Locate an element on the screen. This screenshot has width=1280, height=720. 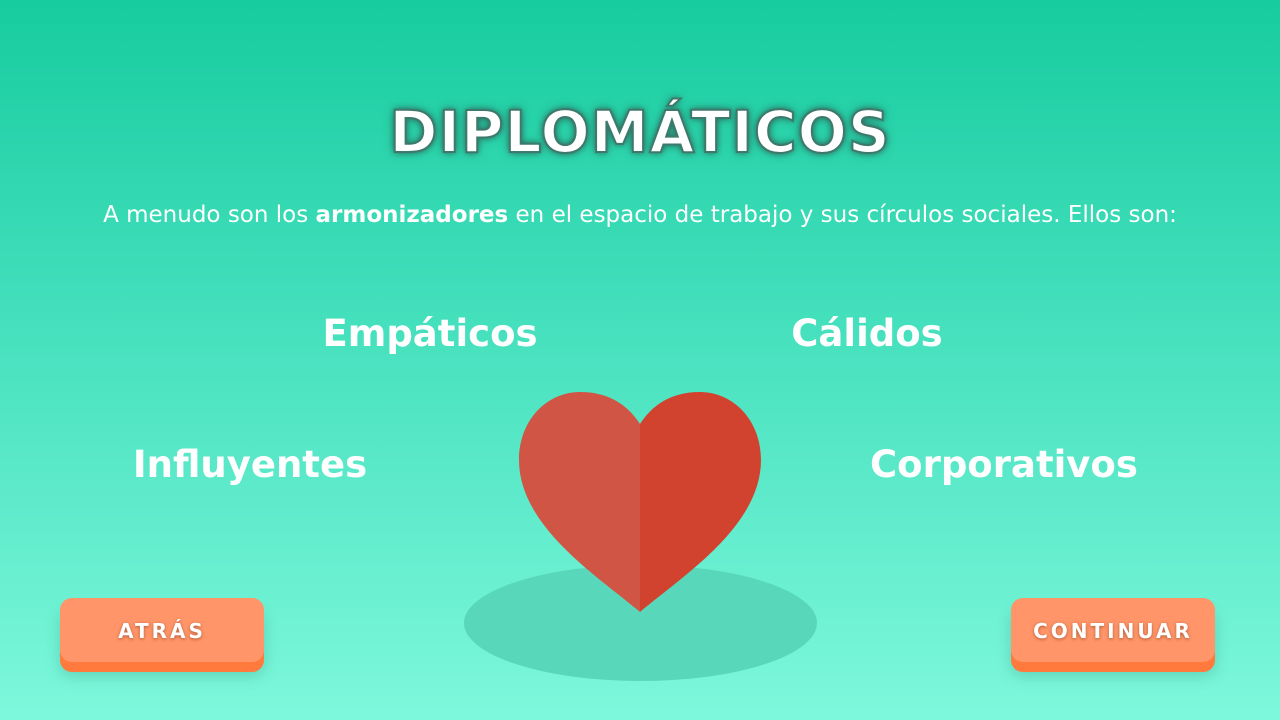
subtitle-bold-word: armonizadores is located at coordinates (412, 215).